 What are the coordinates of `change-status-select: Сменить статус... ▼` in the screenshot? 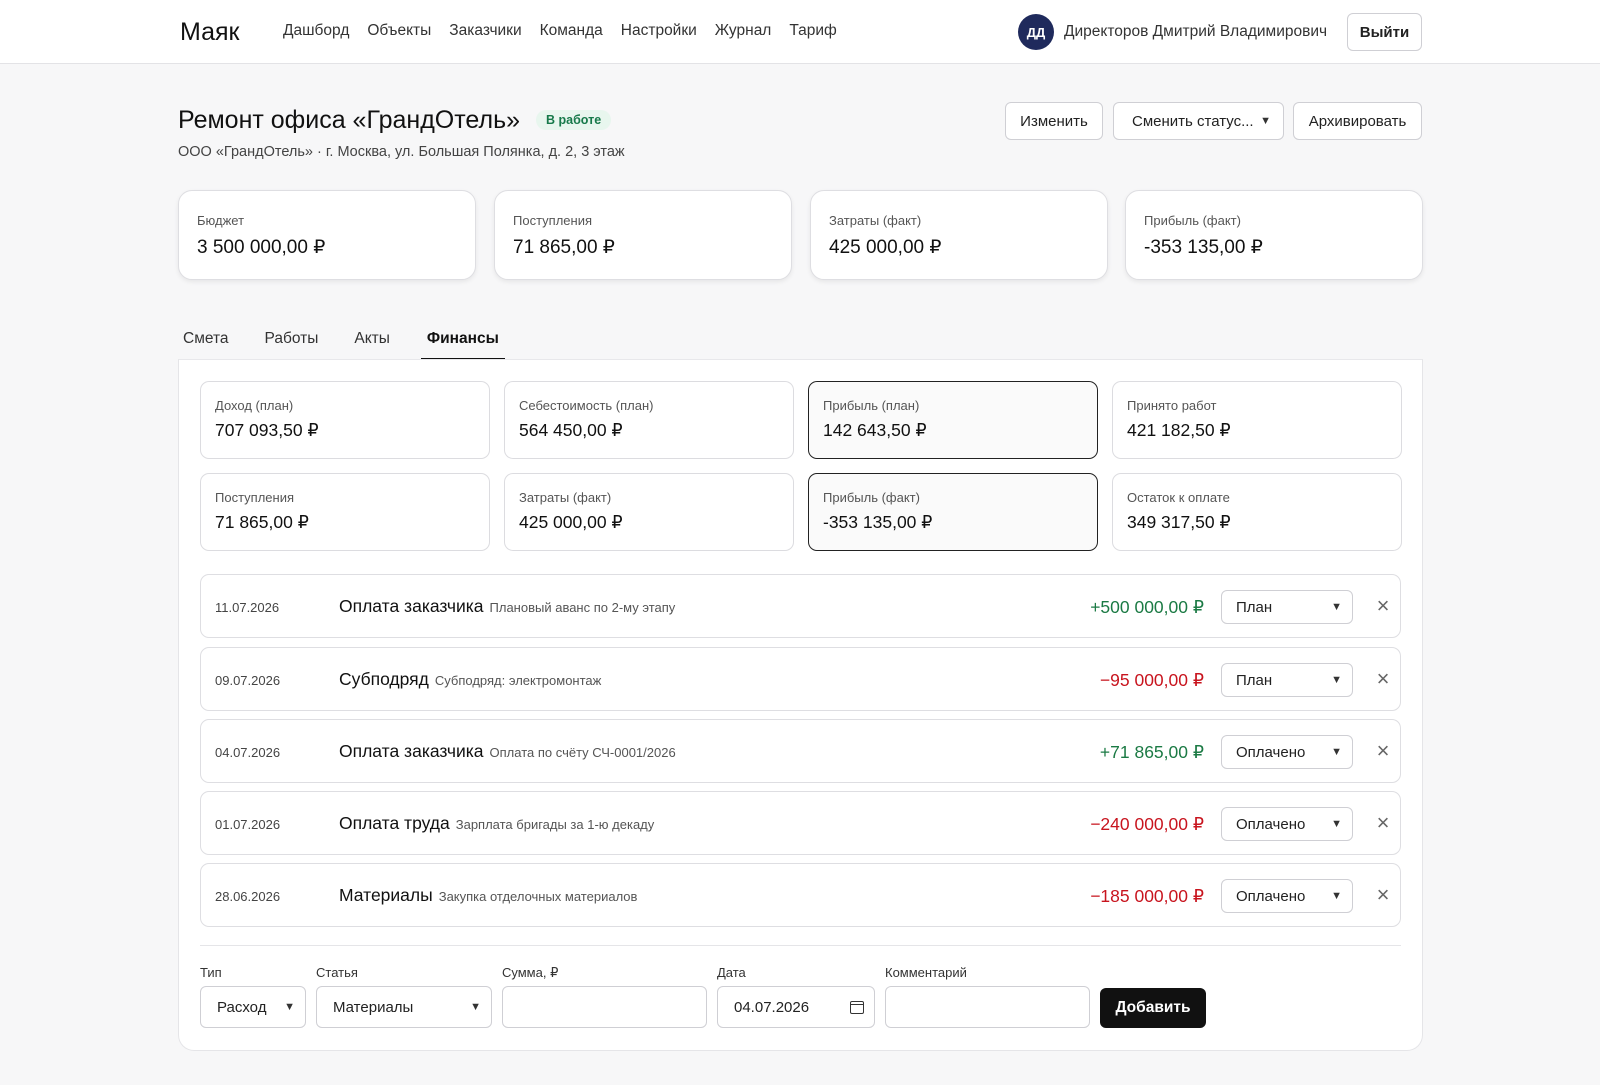 It's located at (1198, 121).